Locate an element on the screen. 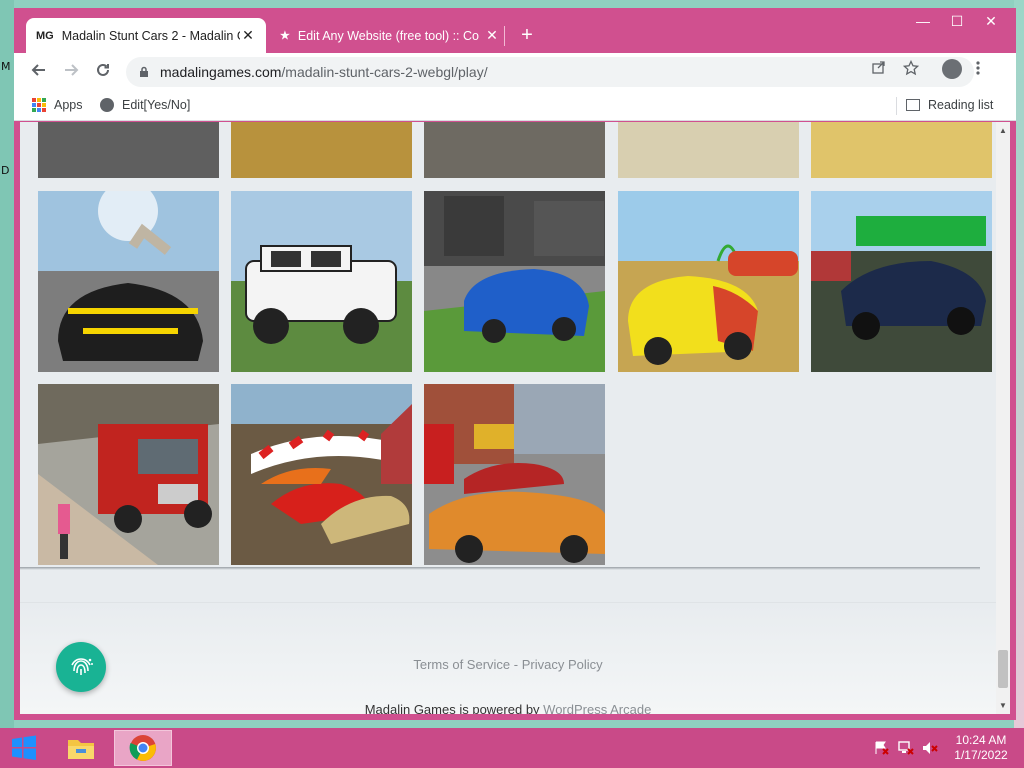  suv-icon is located at coordinates (321, 281).